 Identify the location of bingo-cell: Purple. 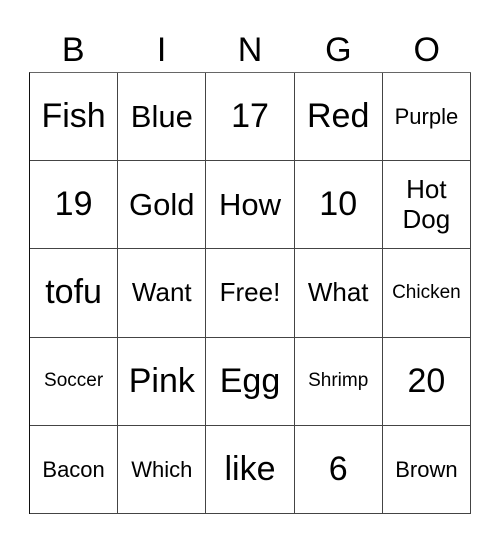
(426, 117).